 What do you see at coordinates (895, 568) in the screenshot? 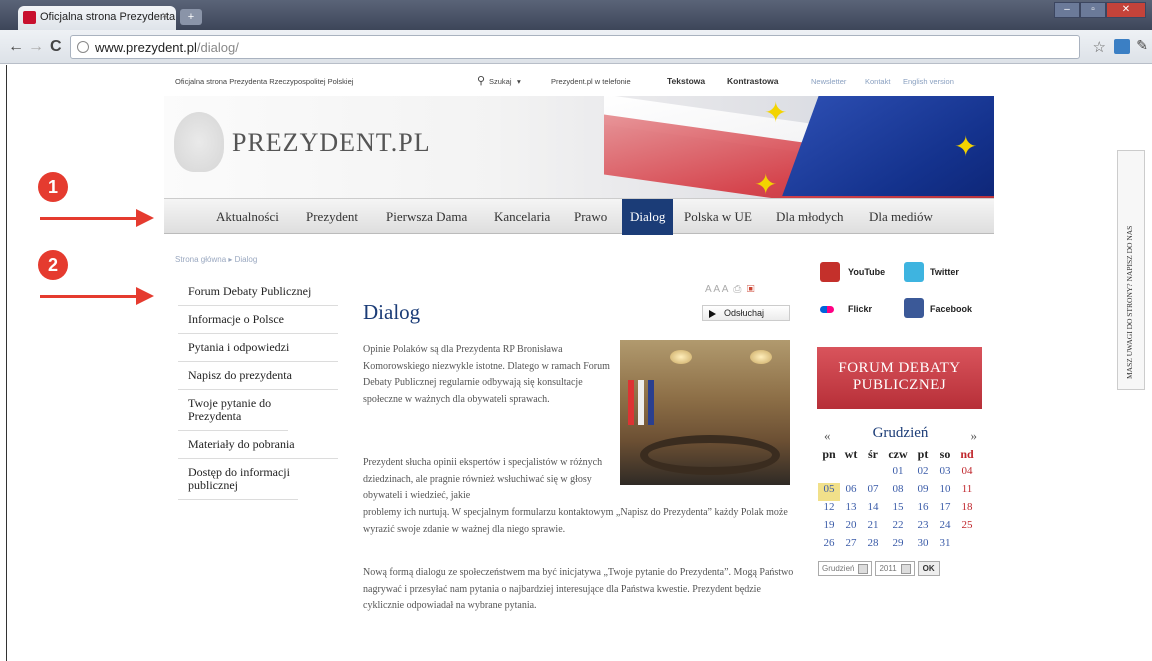
I see `year-select: 2011` at bounding box center [895, 568].